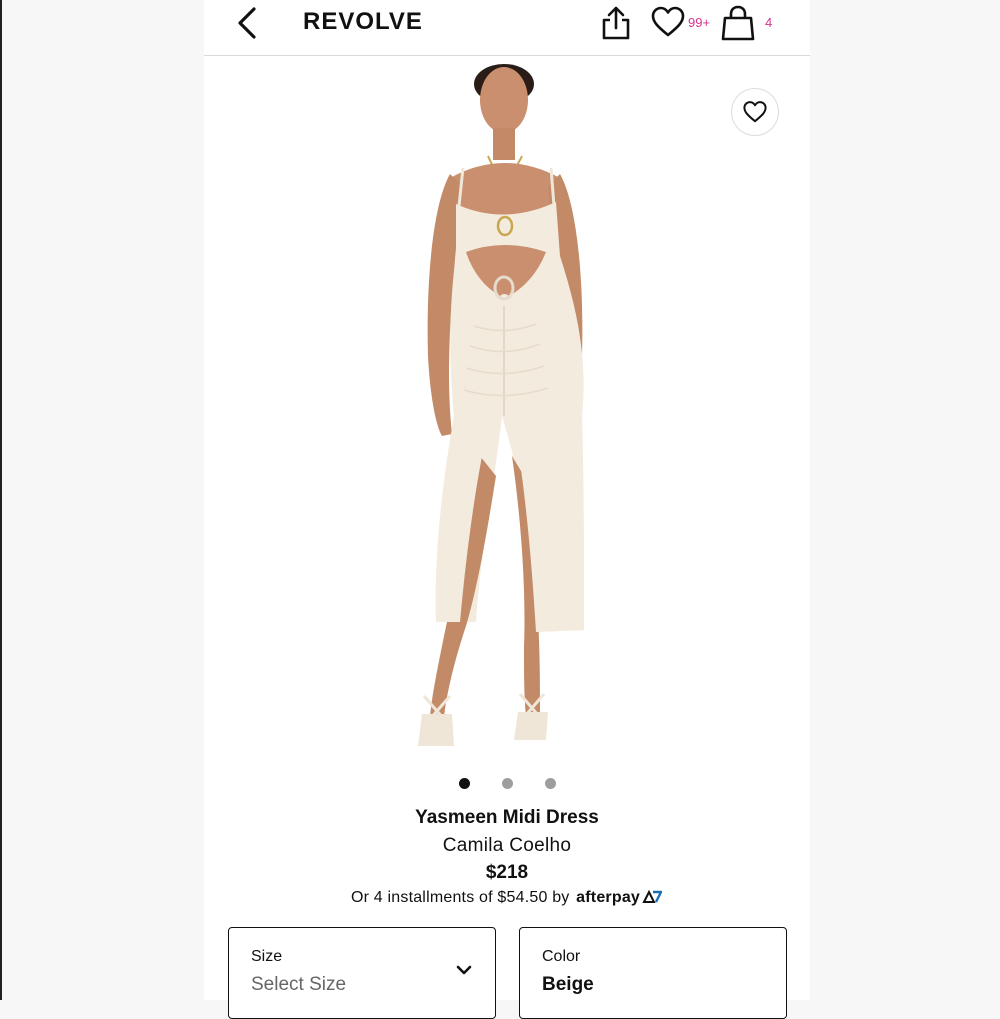 This screenshot has height=1019, width=1000. I want to click on image-carousel-indicator, so click(507, 785).